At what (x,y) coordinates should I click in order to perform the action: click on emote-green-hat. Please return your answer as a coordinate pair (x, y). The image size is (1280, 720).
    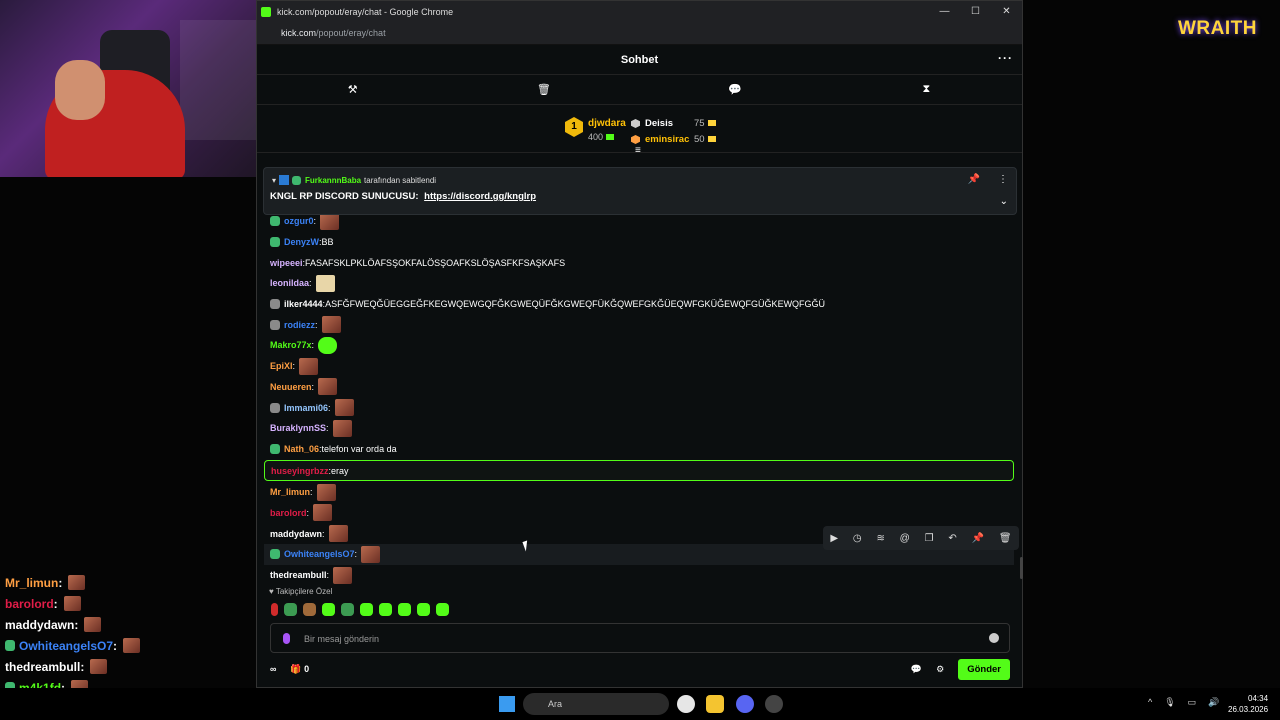
    Looking at the image, I should click on (290, 609).